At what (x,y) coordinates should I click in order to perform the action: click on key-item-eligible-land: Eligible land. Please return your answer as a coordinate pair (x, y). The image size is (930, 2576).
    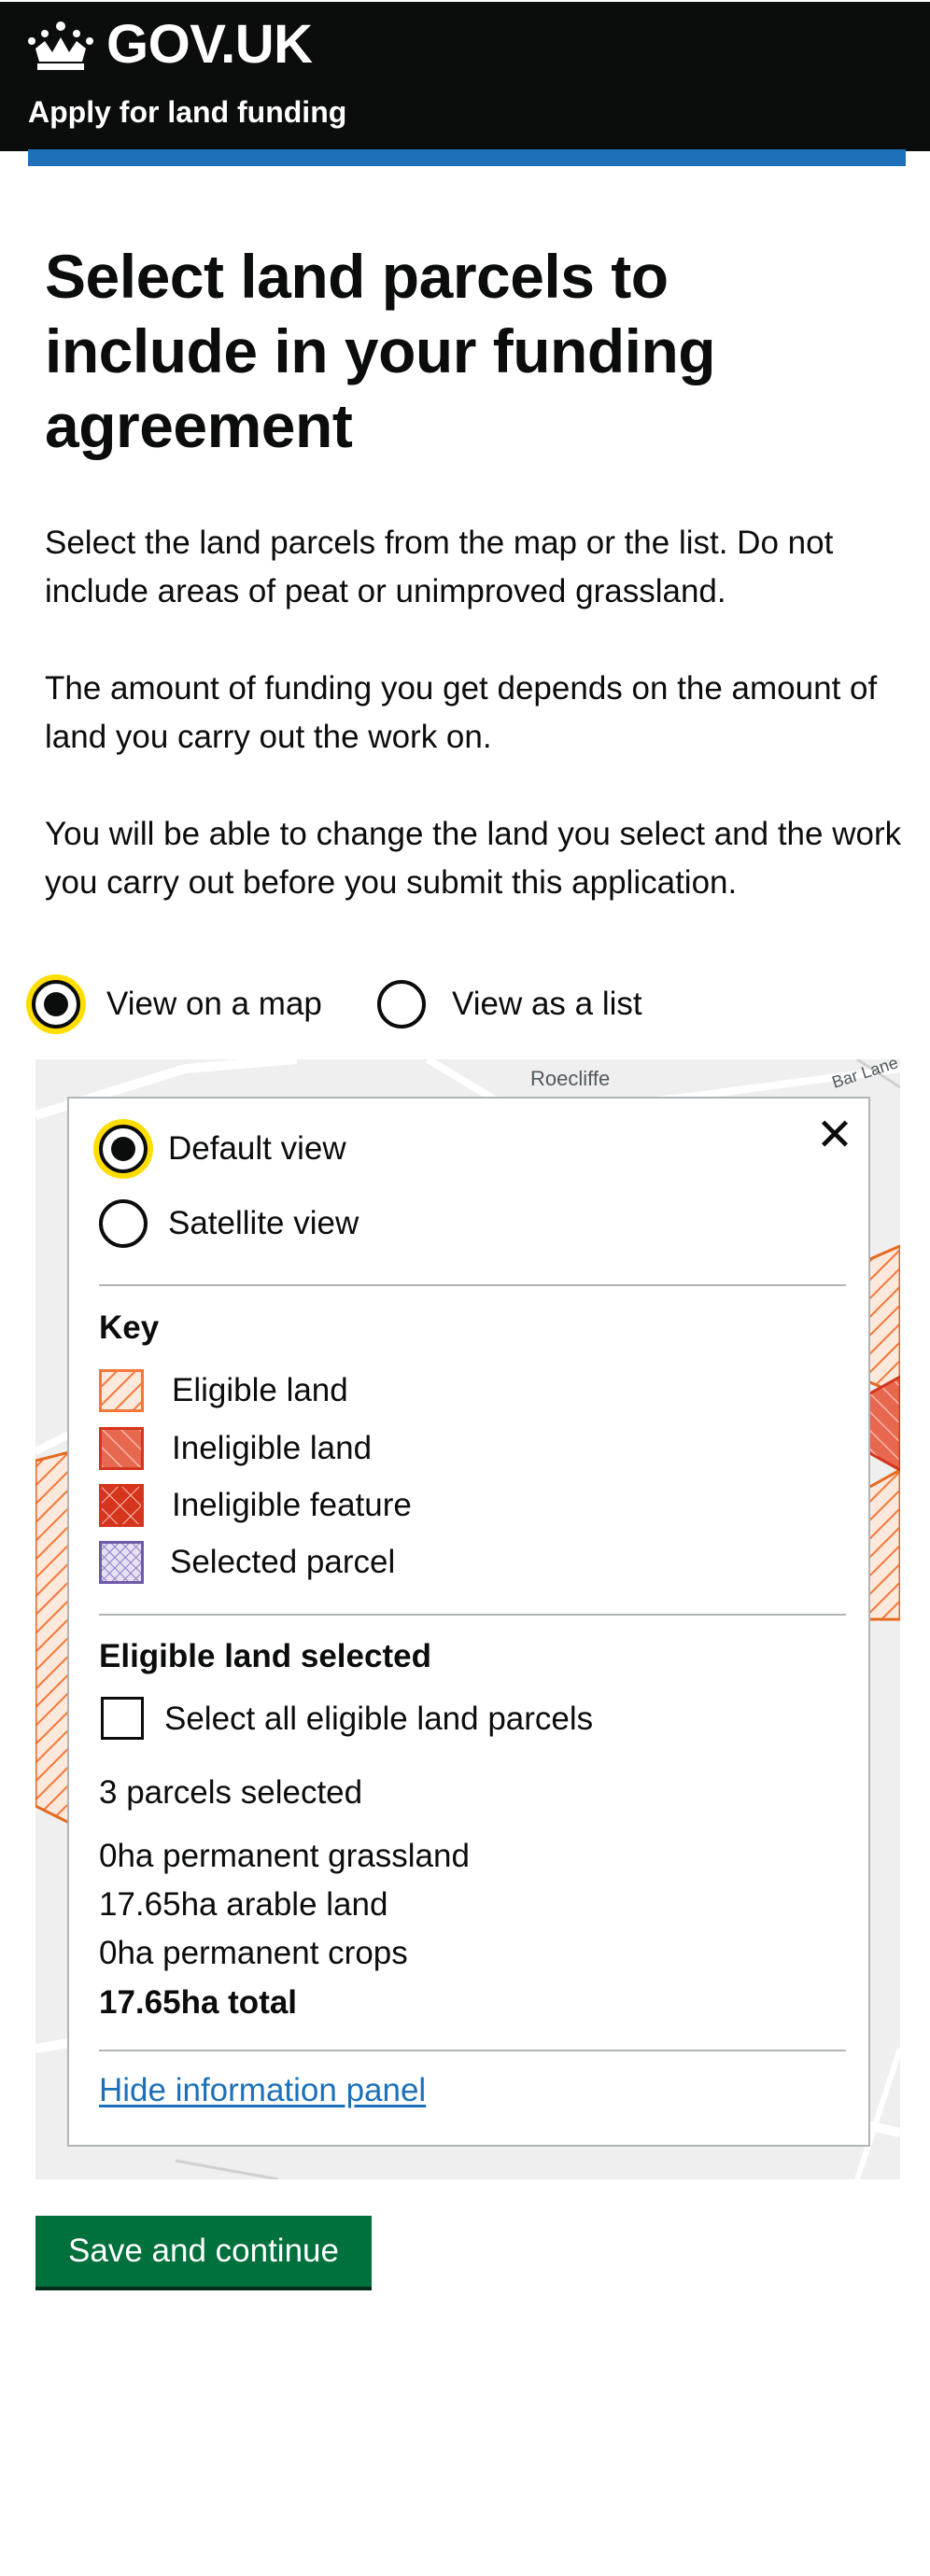
    Looking at the image, I should click on (260, 1390).